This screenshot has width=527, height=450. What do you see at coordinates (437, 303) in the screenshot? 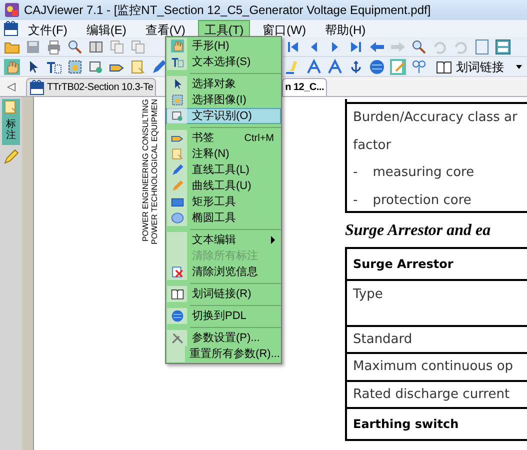
I see `table-cell: Type` at bounding box center [437, 303].